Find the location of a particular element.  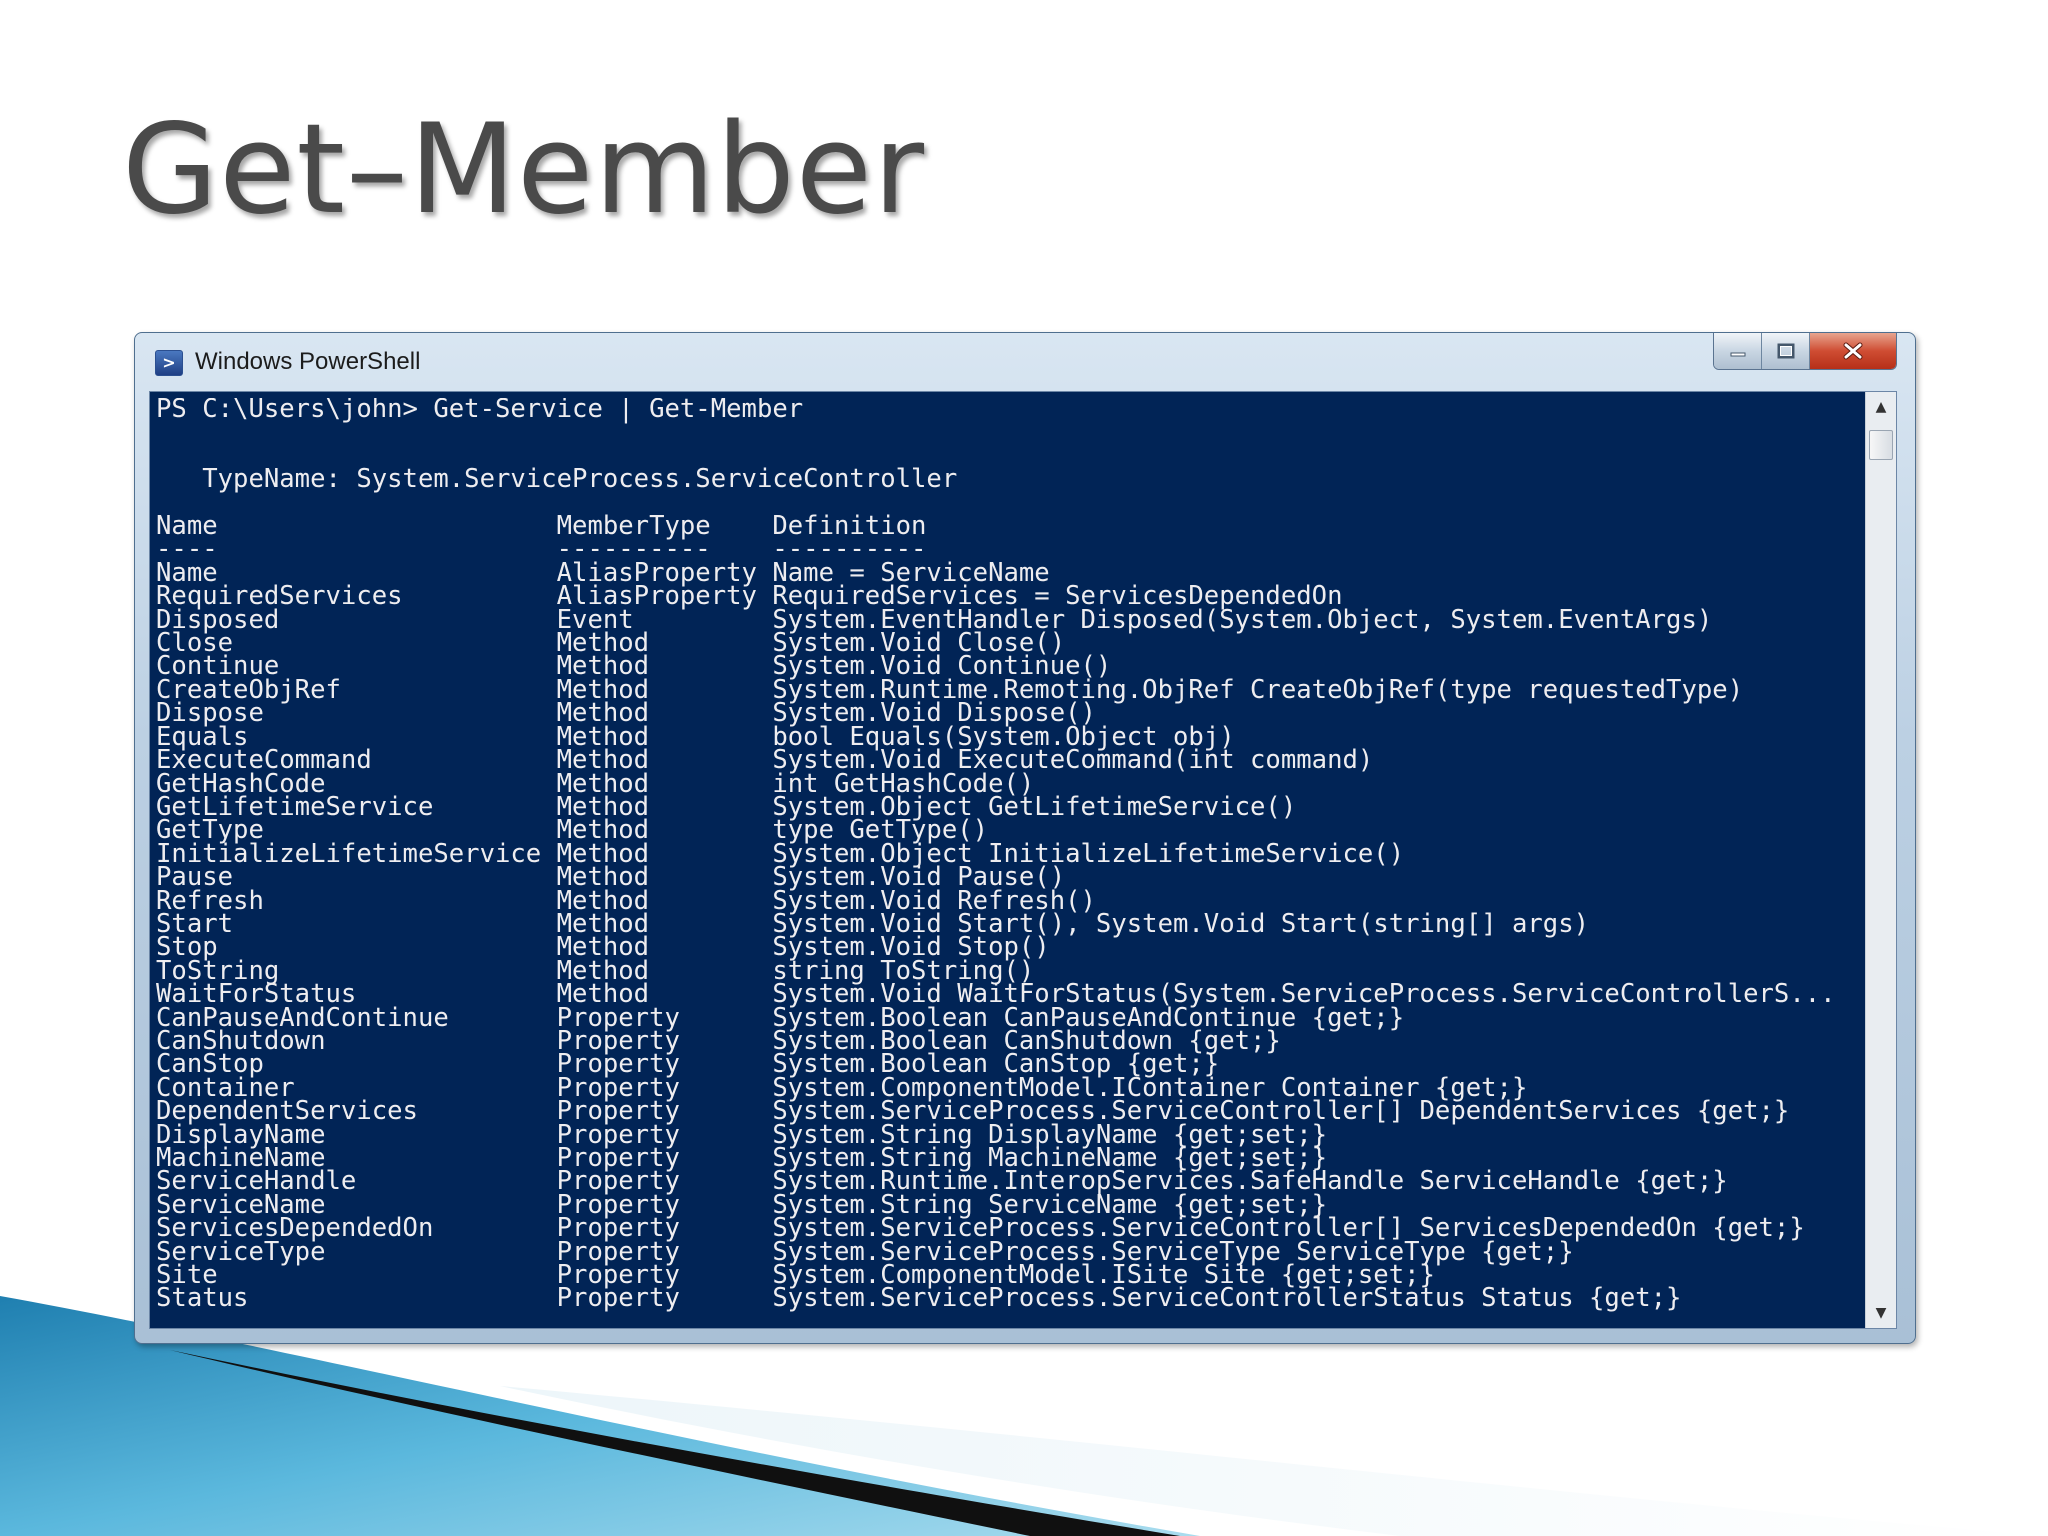

window-titlebar: > Windows PowerShell is located at coordinates (1025, 362).